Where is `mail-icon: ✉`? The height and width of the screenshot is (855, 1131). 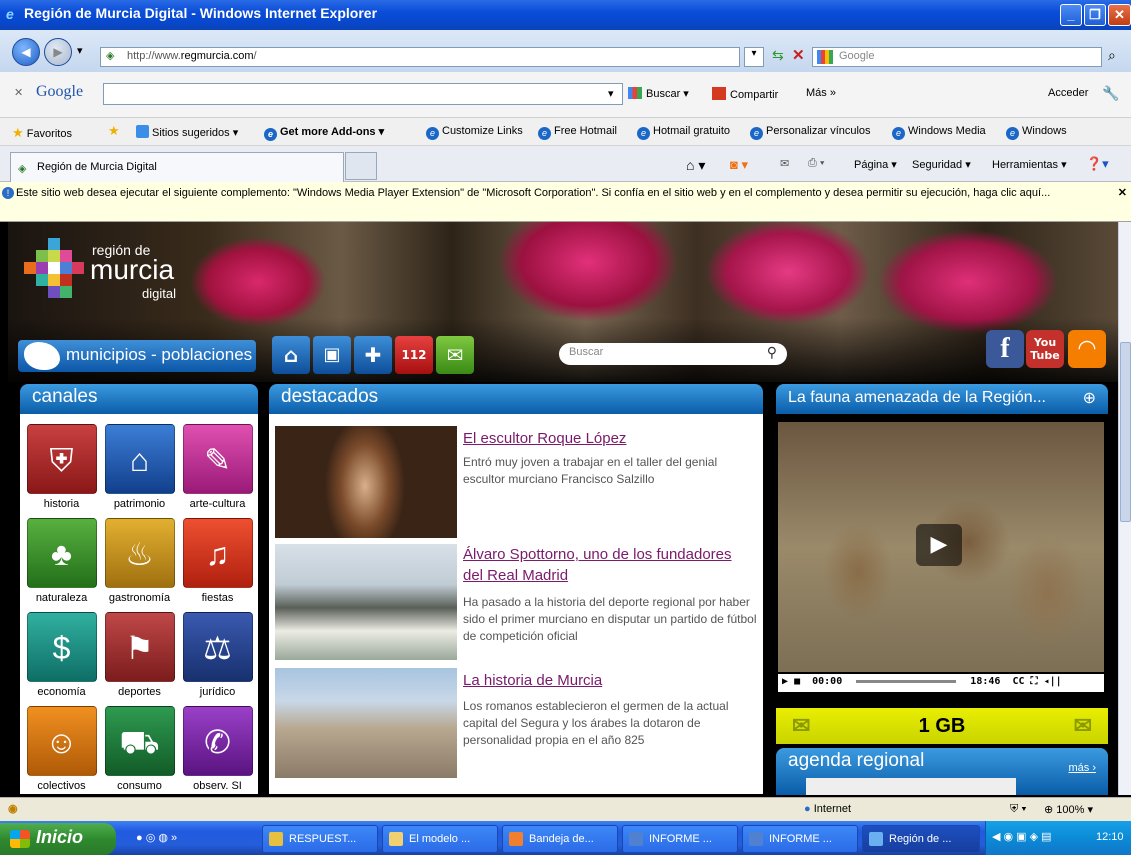
mail-icon: ✉ is located at coordinates (784, 163).